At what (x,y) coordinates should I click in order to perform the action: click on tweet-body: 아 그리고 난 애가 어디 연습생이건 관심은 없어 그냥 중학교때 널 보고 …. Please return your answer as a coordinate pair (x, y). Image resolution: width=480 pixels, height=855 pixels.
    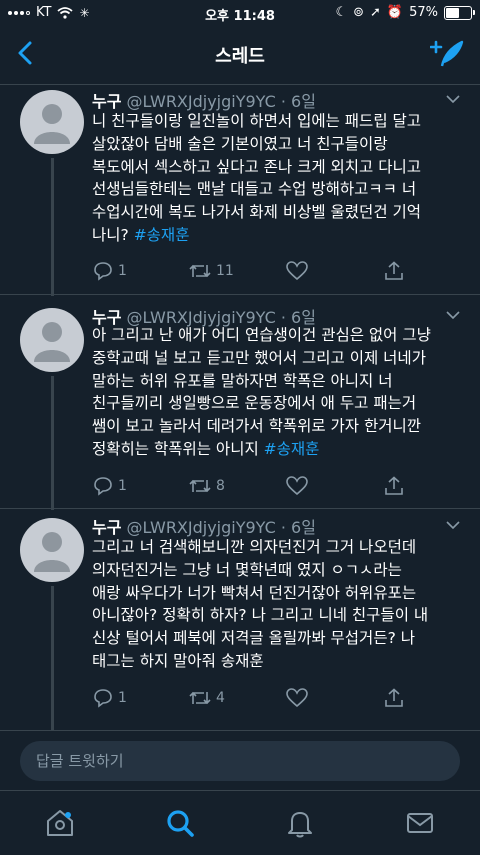
    Looking at the image, I should click on (261, 392).